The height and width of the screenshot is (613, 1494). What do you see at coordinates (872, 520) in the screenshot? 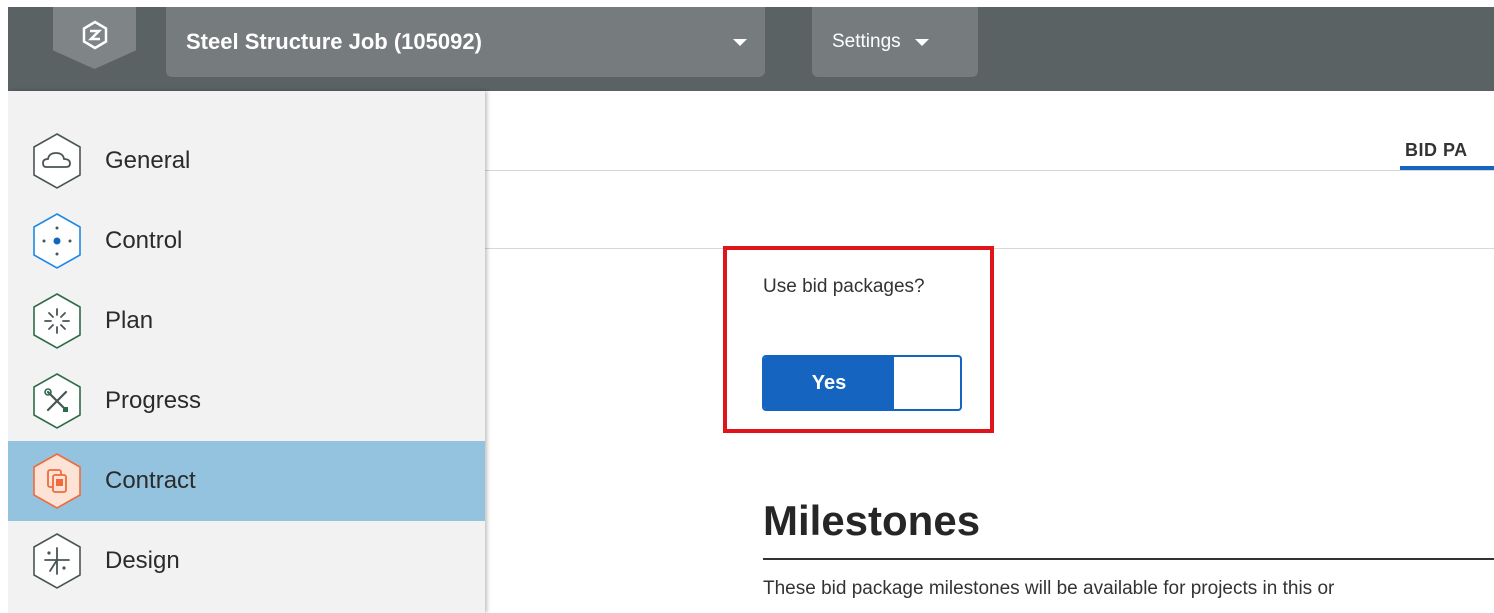
I see `milestones-heading: Milestones` at bounding box center [872, 520].